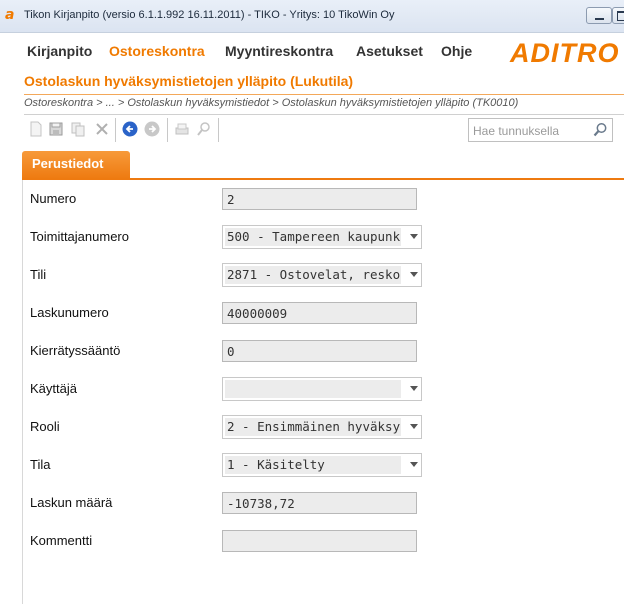  I want to click on minimize-button, so click(599, 15).